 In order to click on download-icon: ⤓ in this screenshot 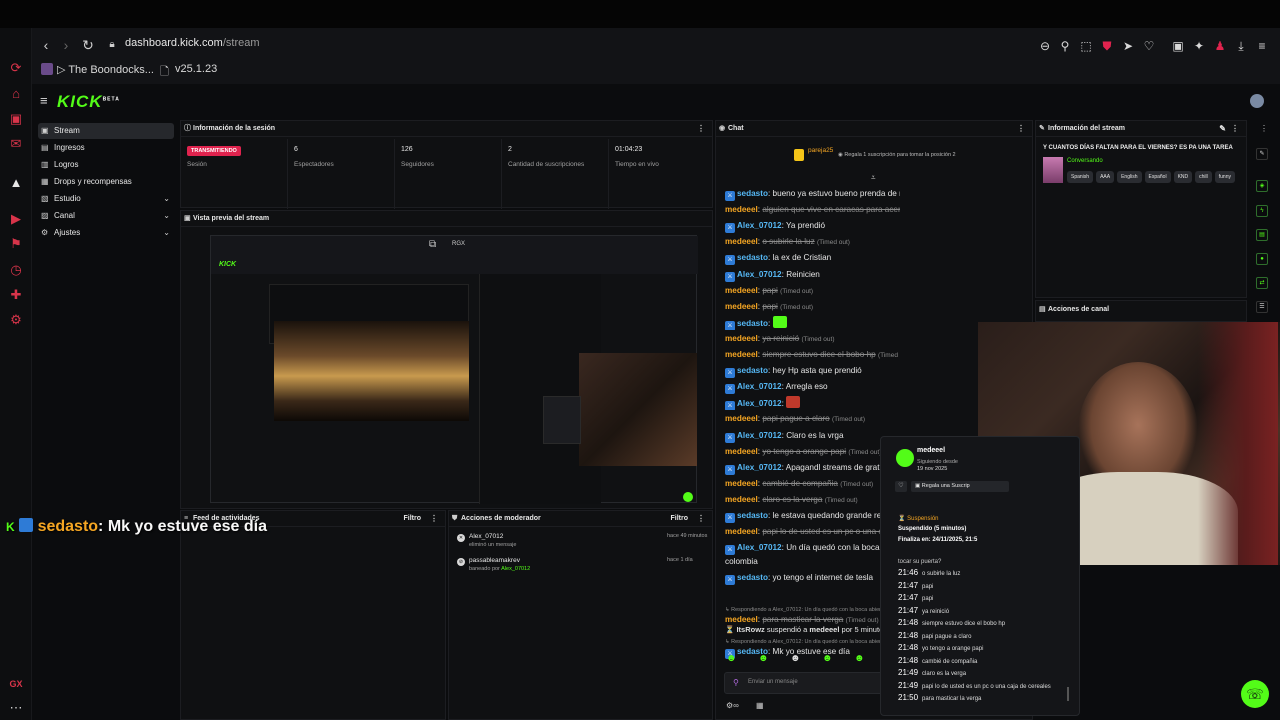, I will do `click(1241, 46)`.